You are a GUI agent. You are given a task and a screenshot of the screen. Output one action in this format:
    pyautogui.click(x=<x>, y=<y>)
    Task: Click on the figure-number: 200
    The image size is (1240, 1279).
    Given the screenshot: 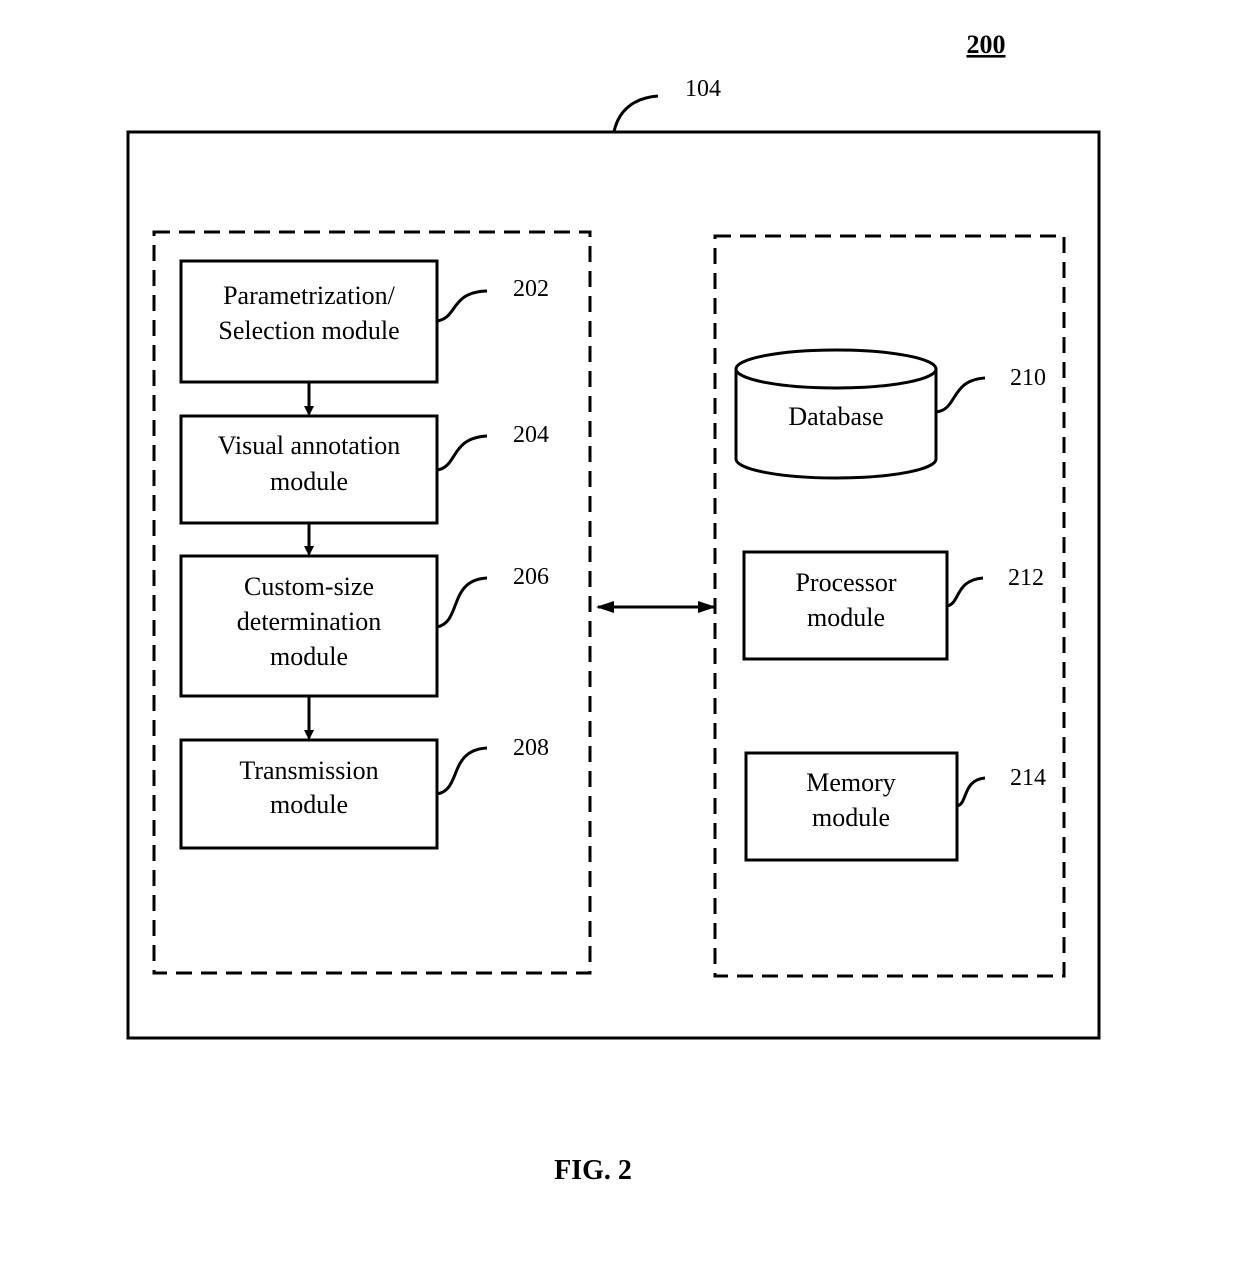 What is the action you would take?
    pyautogui.click(x=986, y=44)
    